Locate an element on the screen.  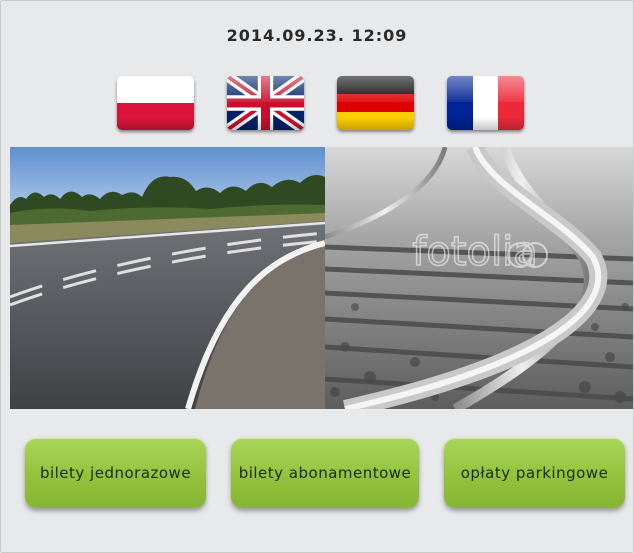
language-polish-button is located at coordinates (155, 103).